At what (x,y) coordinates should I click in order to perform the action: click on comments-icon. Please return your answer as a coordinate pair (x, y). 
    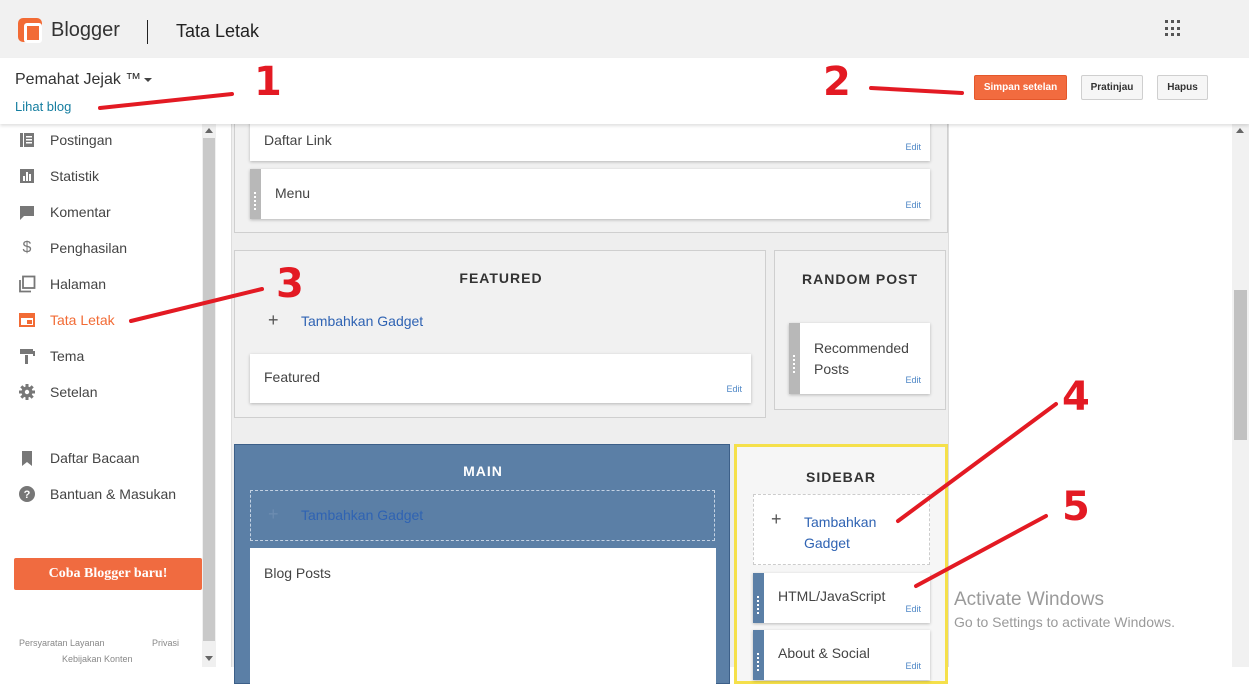
    Looking at the image, I should click on (27, 213).